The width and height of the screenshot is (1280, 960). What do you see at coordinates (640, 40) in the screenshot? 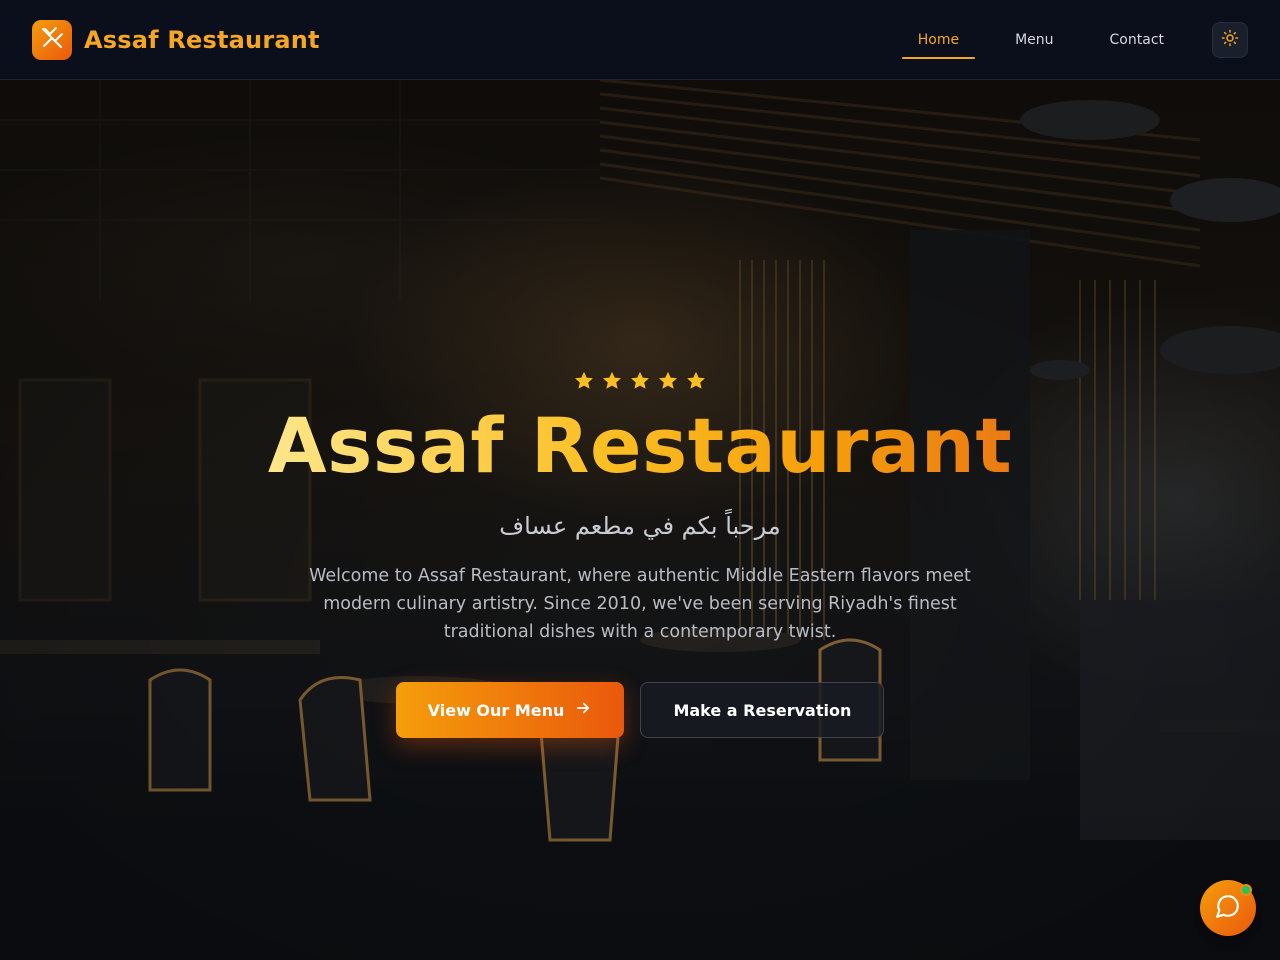
I see `site-header: Assaf Restaurant Home Menu Contact` at bounding box center [640, 40].